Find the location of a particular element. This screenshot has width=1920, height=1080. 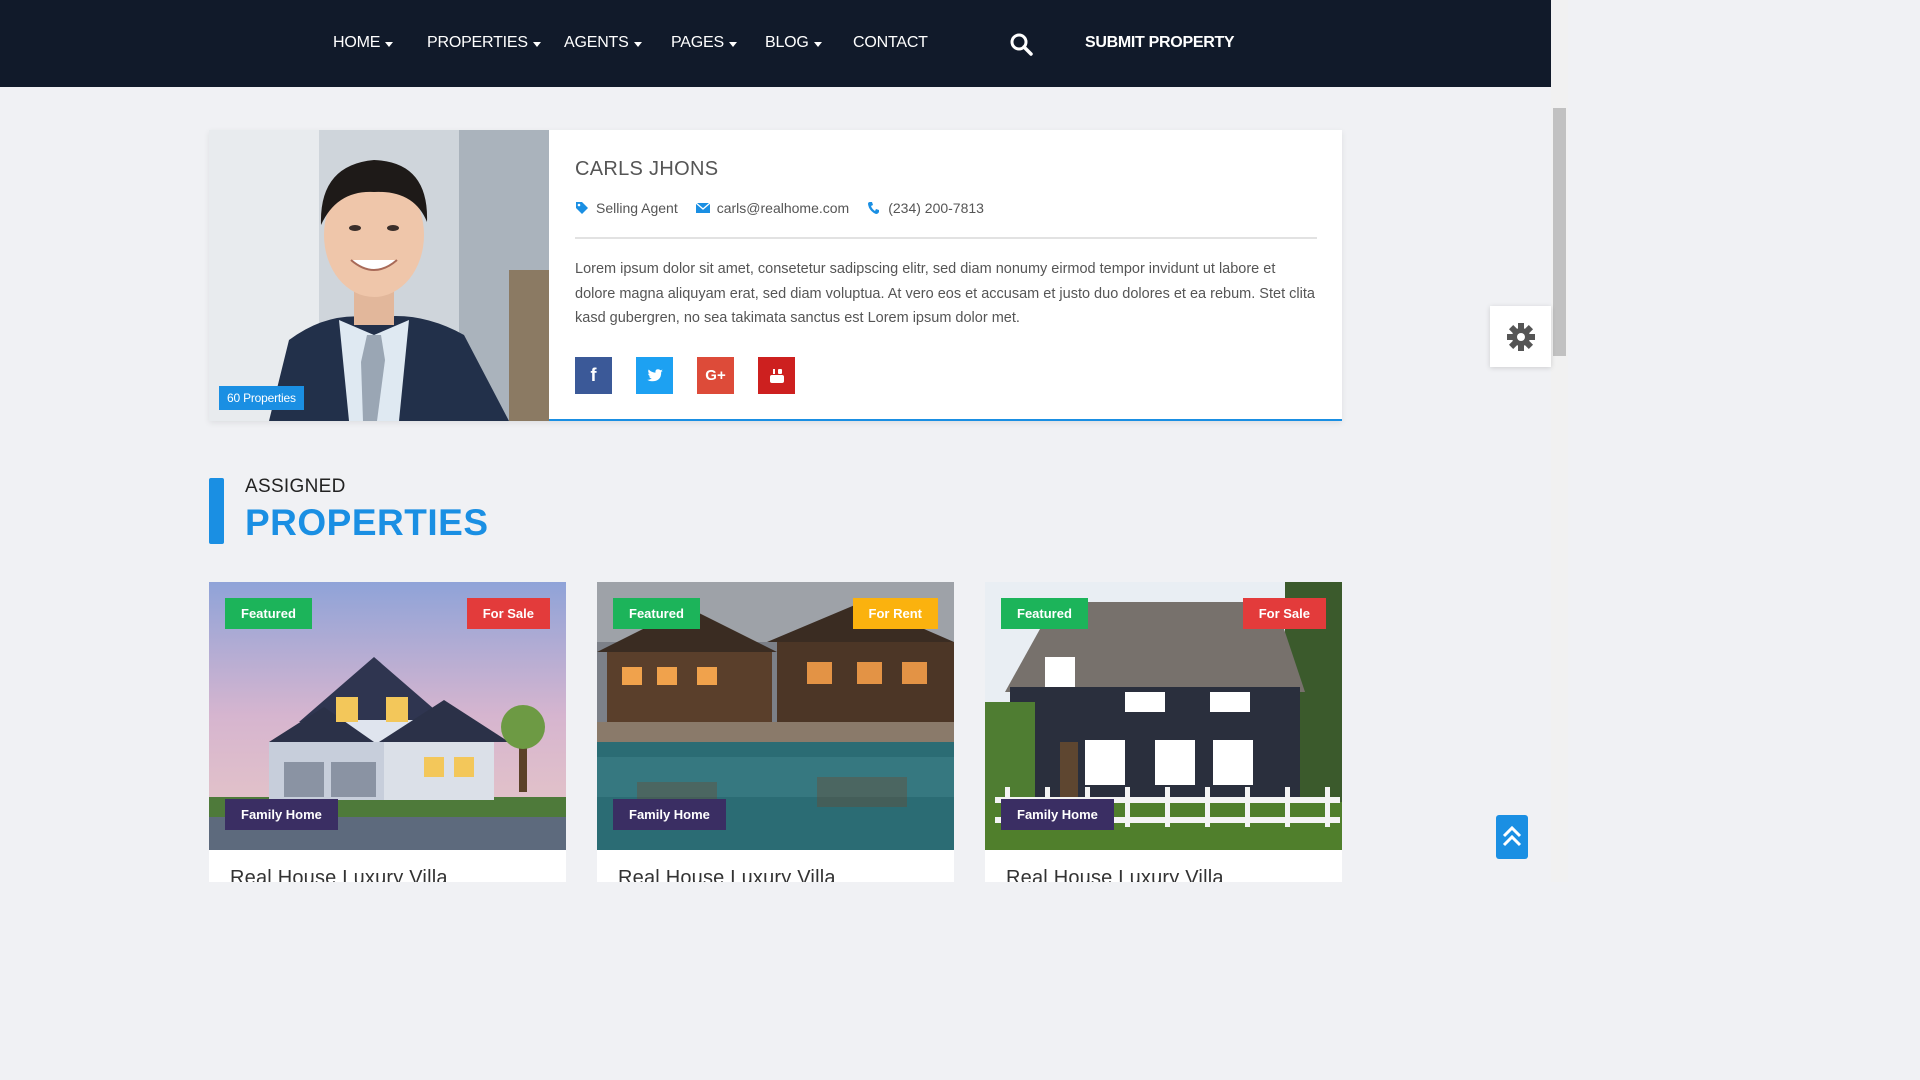

nav-properties-label: PROPERTIES is located at coordinates (477, 42).